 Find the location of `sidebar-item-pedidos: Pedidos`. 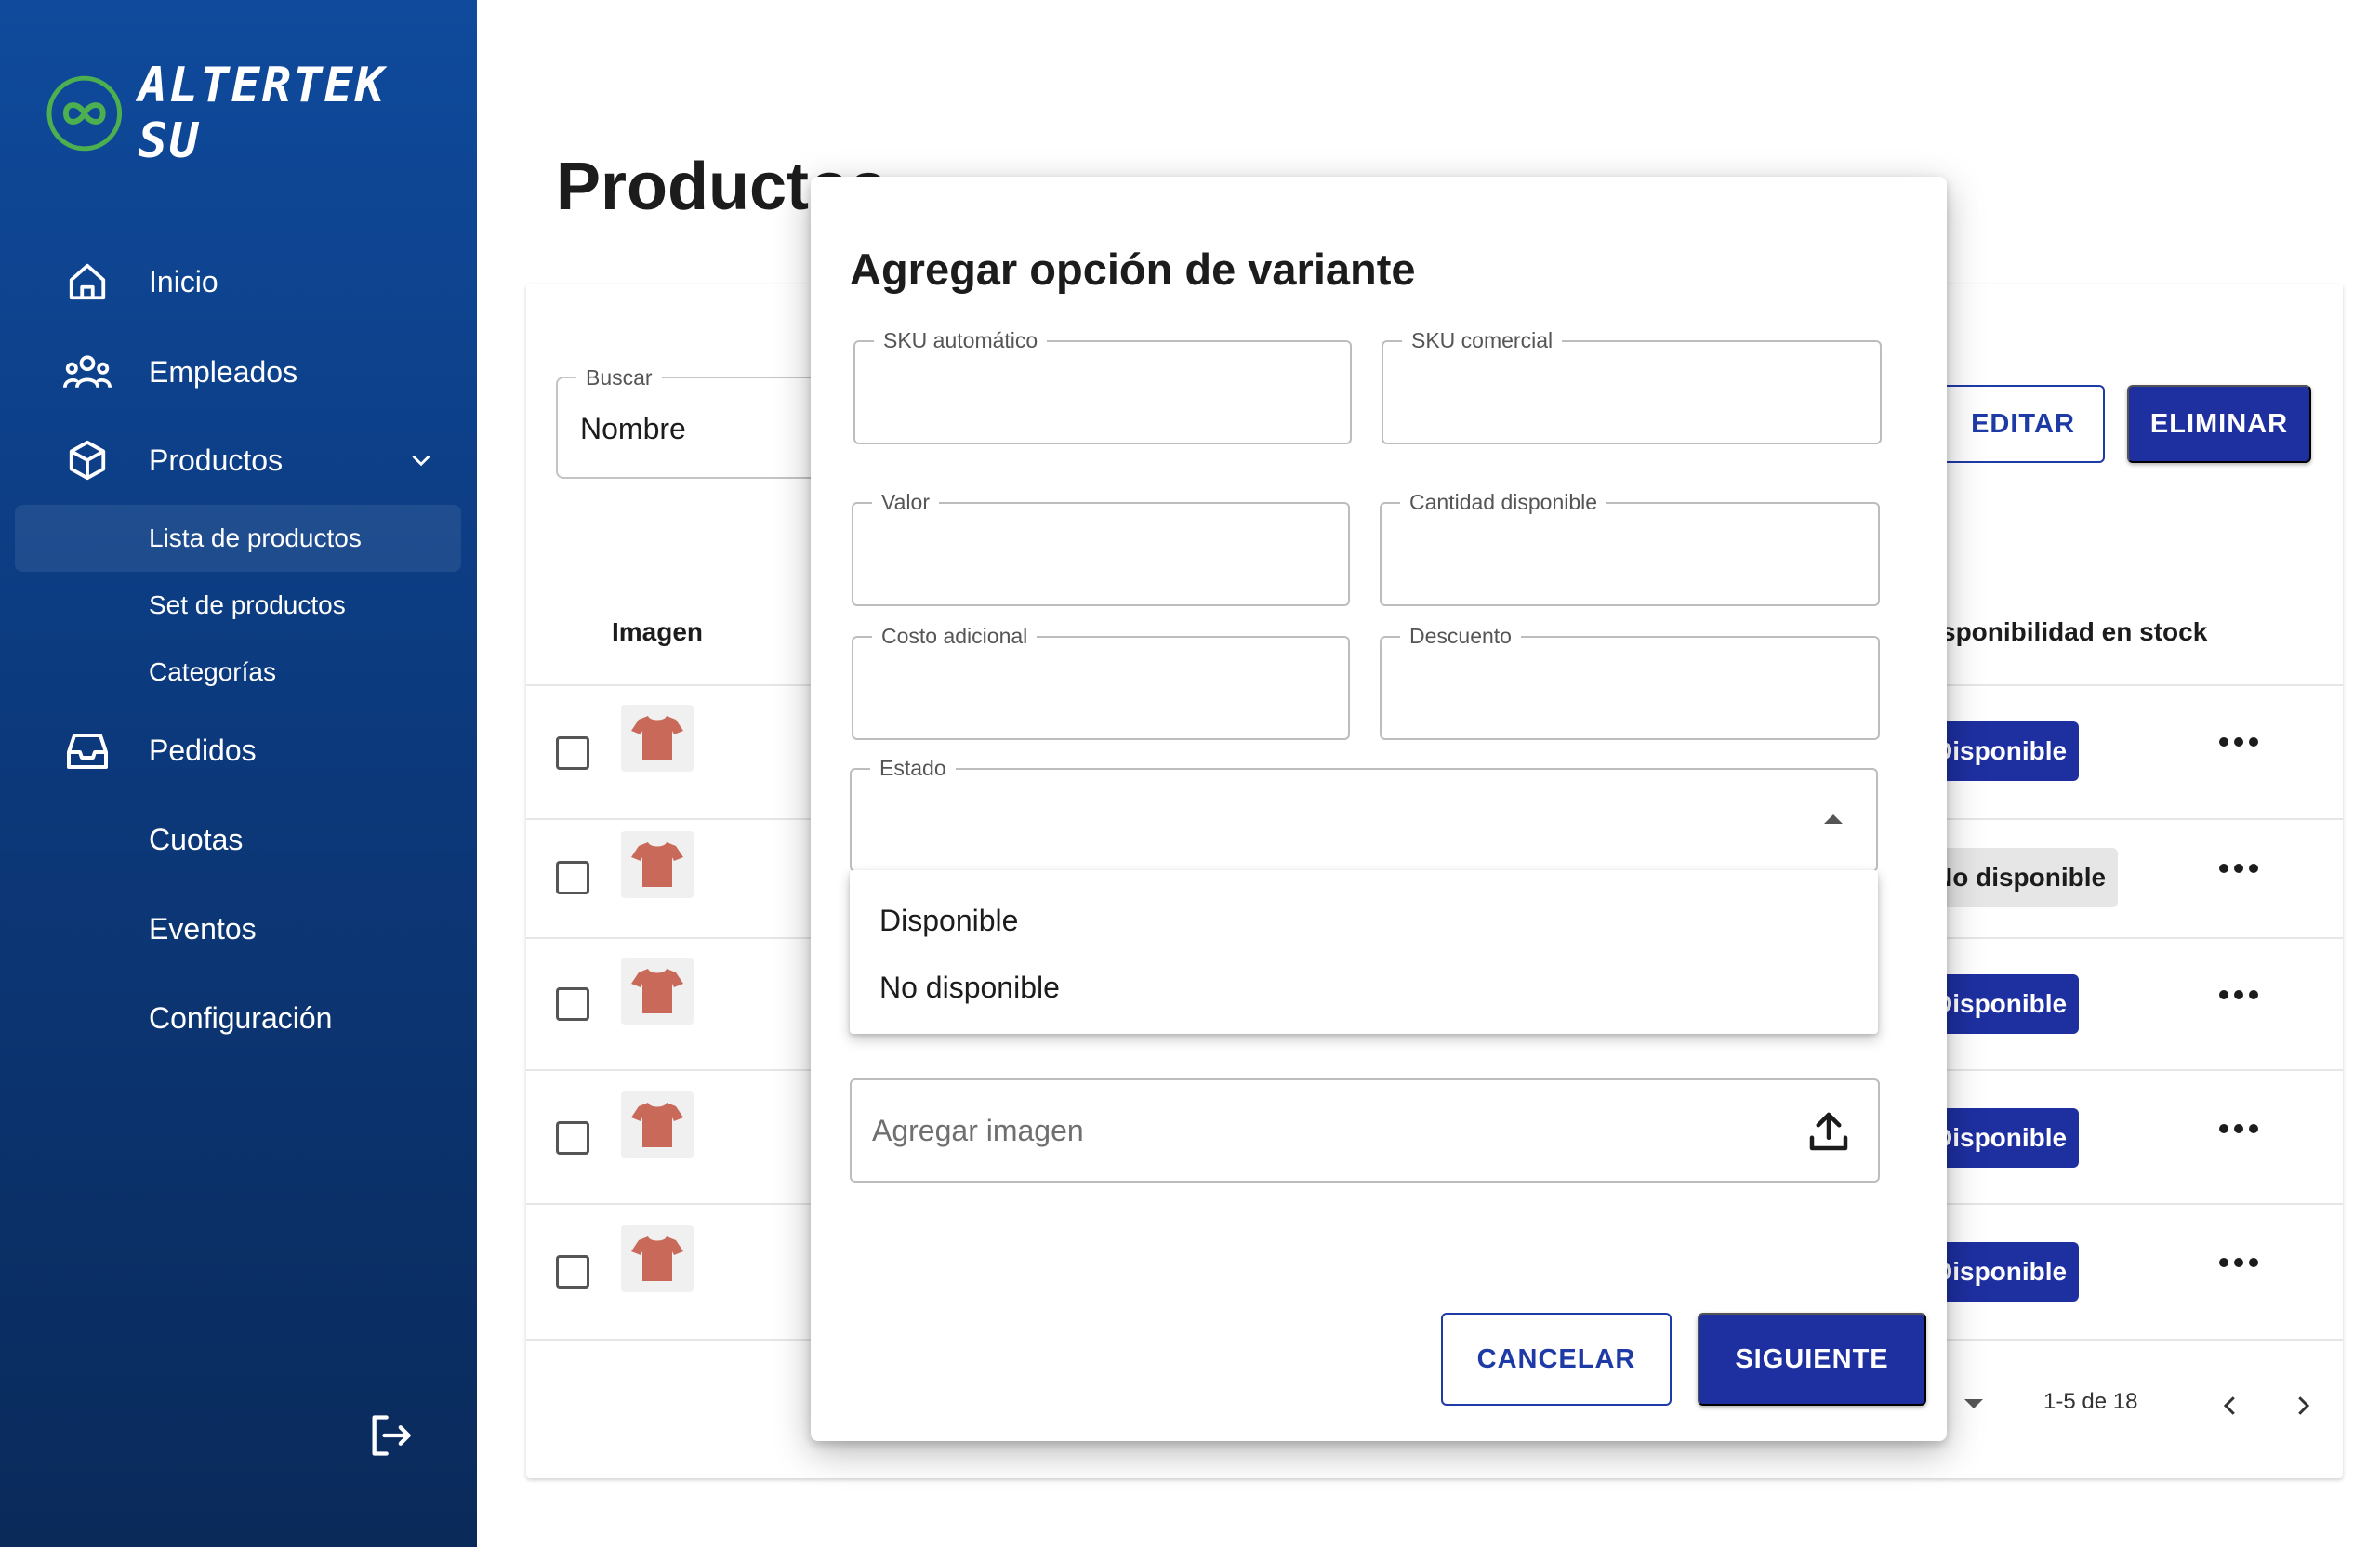

sidebar-item-pedidos: Pedidos is located at coordinates (238, 750).